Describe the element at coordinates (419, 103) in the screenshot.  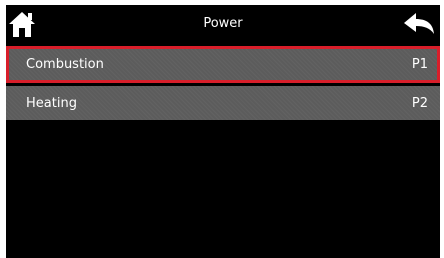
I see `menu-item-code: P2` at that location.